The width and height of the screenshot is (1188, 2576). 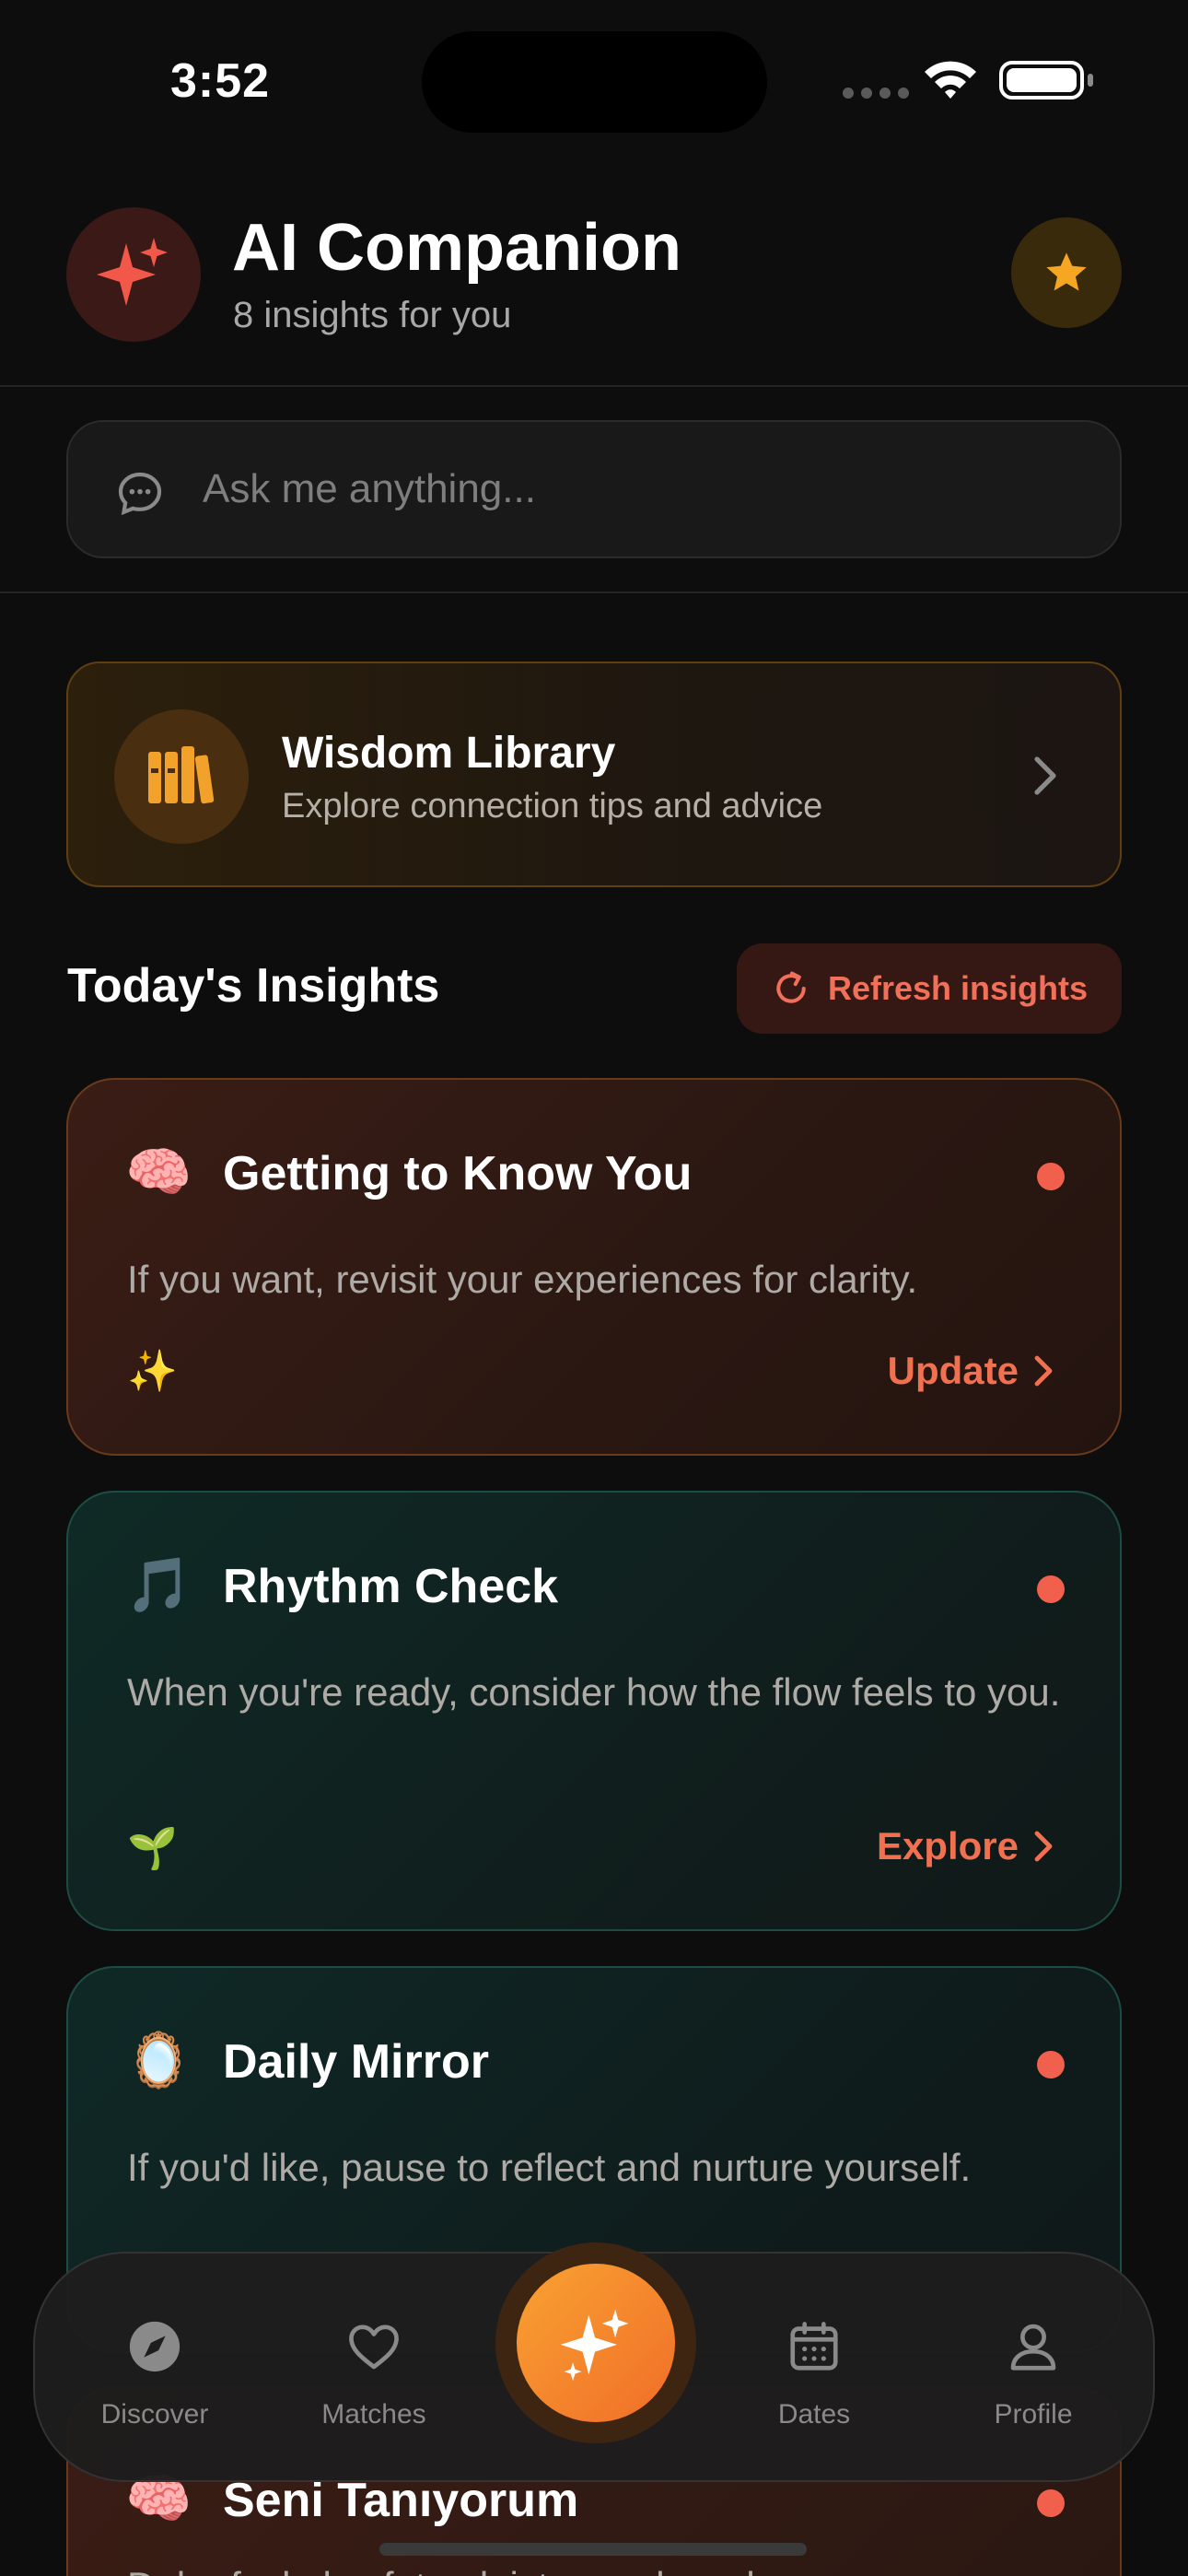 What do you see at coordinates (458, 1173) in the screenshot?
I see `insight-title: Getting to Know You` at bounding box center [458, 1173].